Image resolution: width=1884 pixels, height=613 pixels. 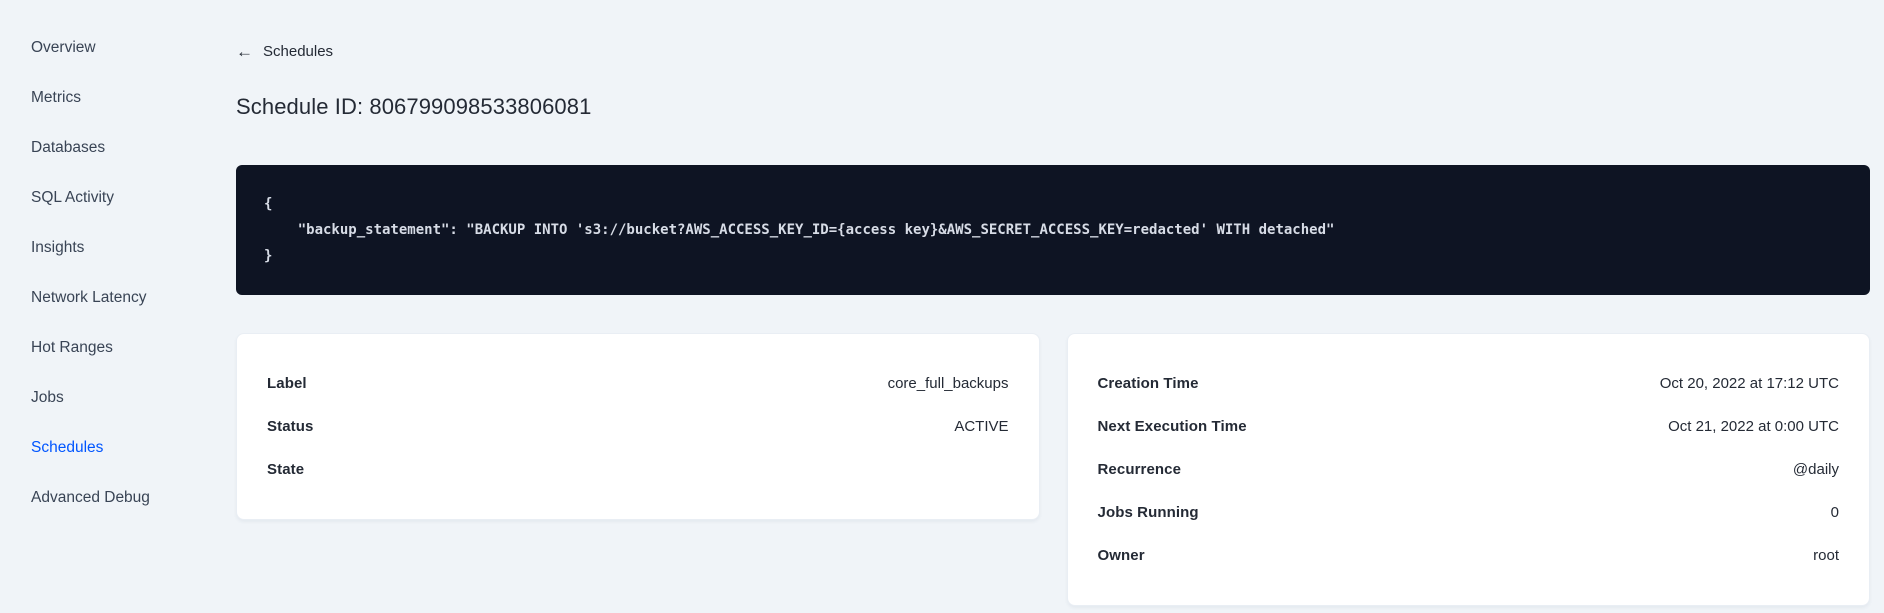 What do you see at coordinates (638, 469) in the screenshot?
I see `table-row: State` at bounding box center [638, 469].